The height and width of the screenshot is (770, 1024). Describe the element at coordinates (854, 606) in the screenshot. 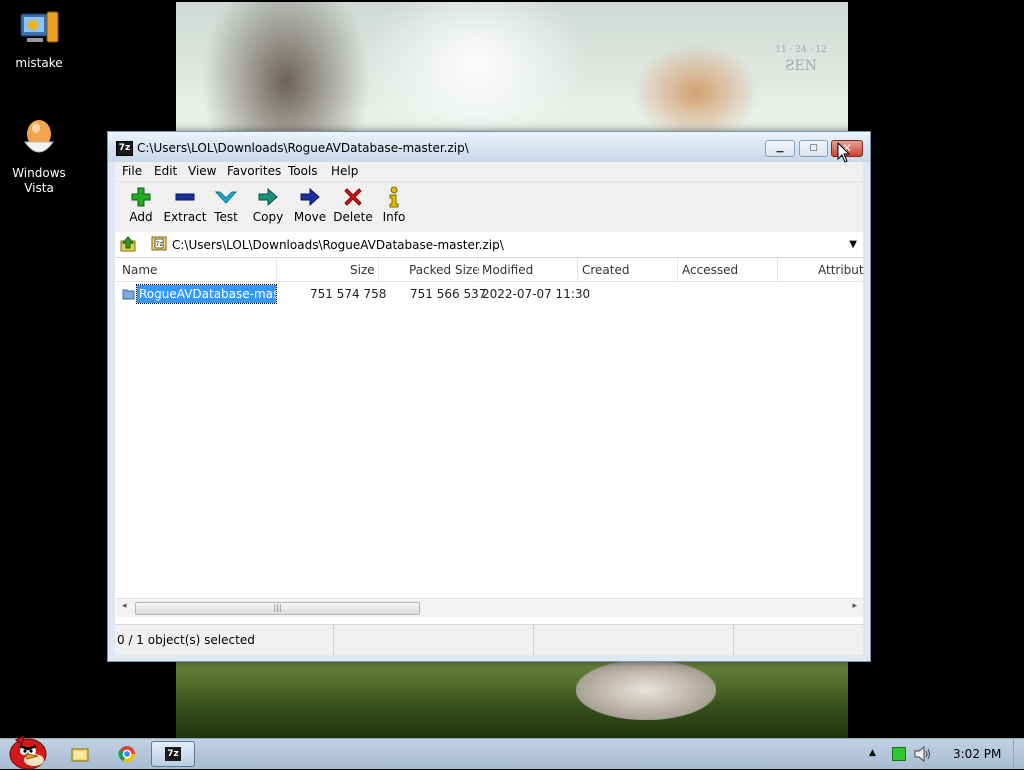

I see `scroll-right-icon: ▸` at that location.